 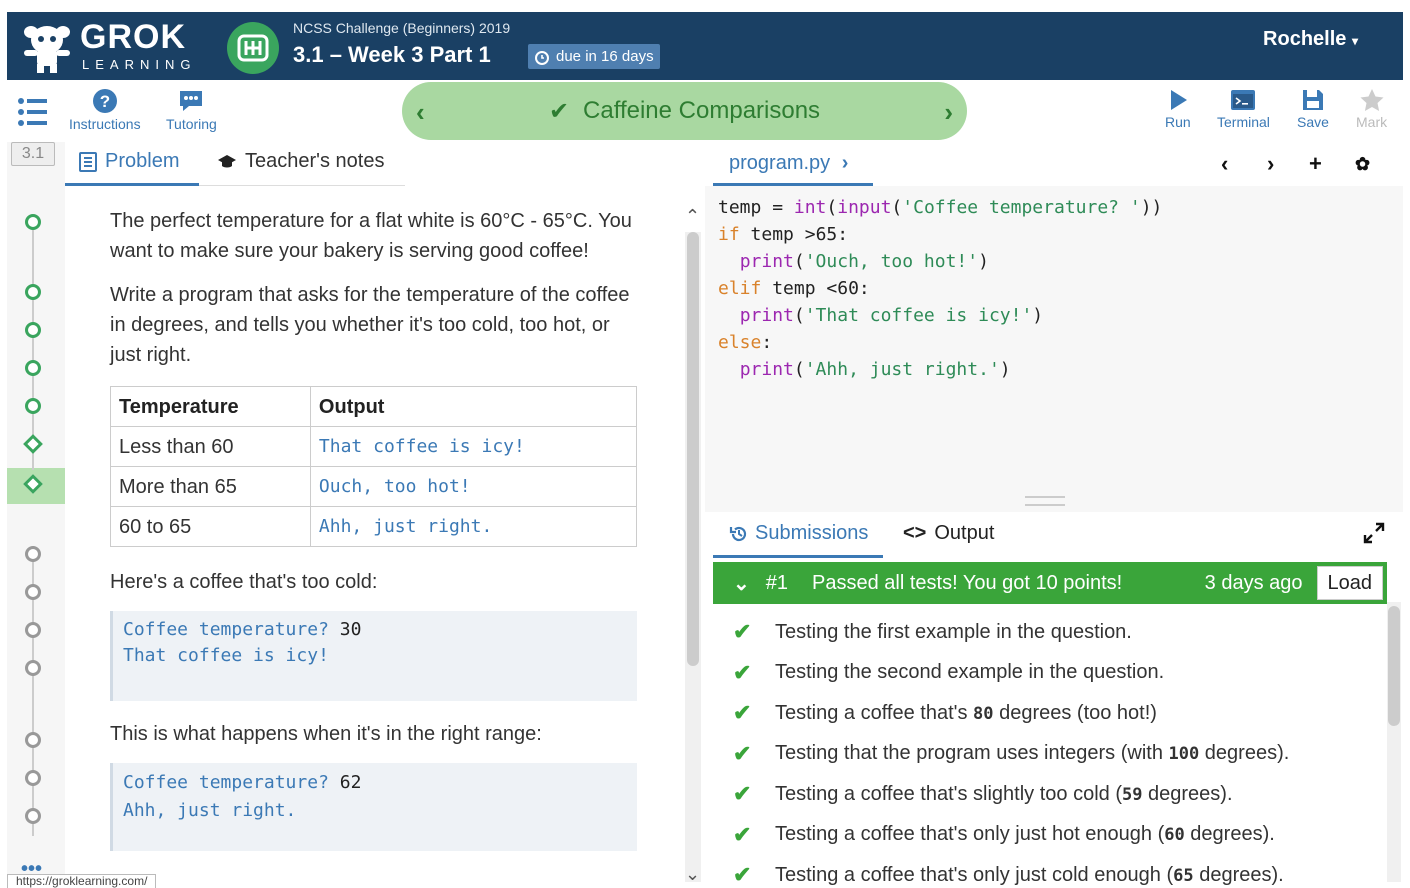 I want to click on code-line: else:, so click(x=940, y=342).